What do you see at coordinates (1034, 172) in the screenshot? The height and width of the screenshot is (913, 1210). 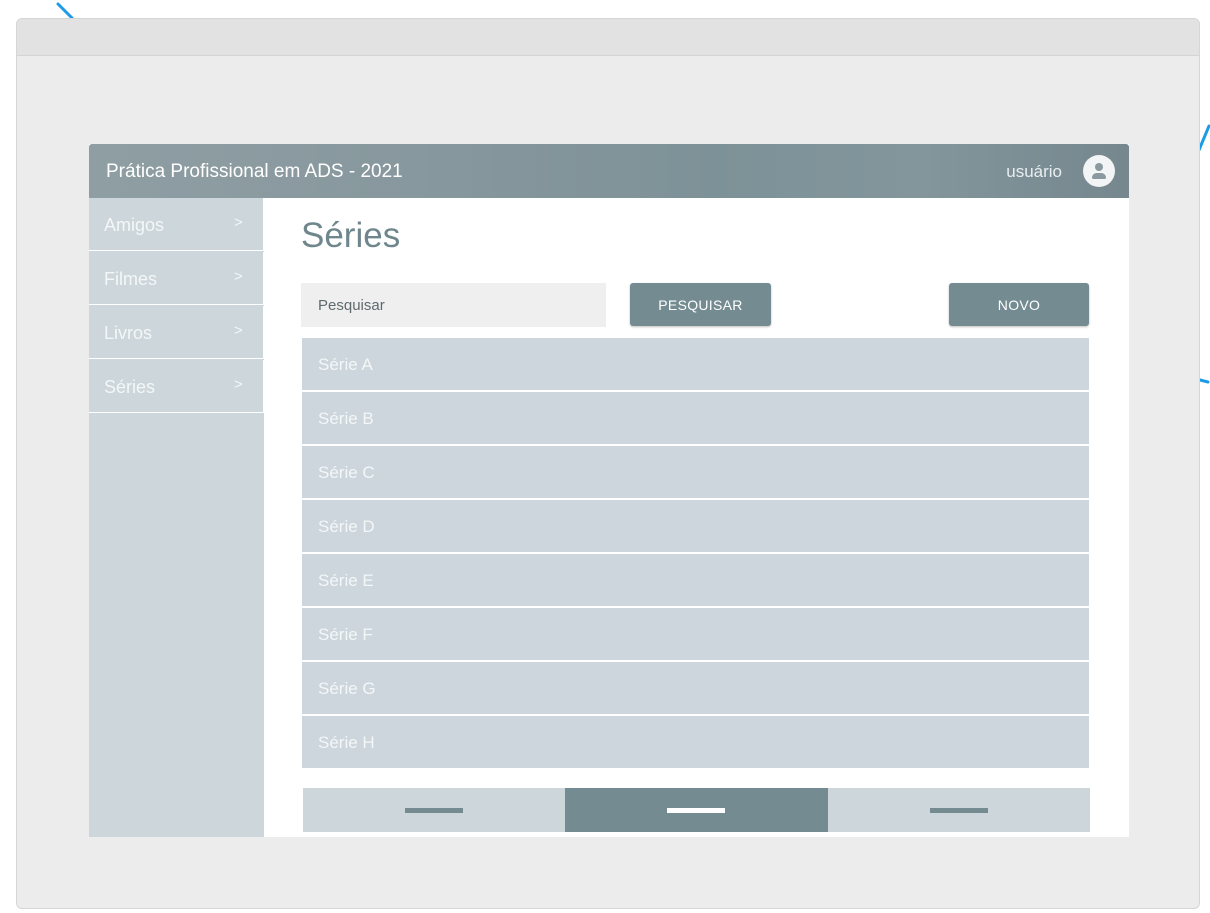 I see `user-name: usuário` at bounding box center [1034, 172].